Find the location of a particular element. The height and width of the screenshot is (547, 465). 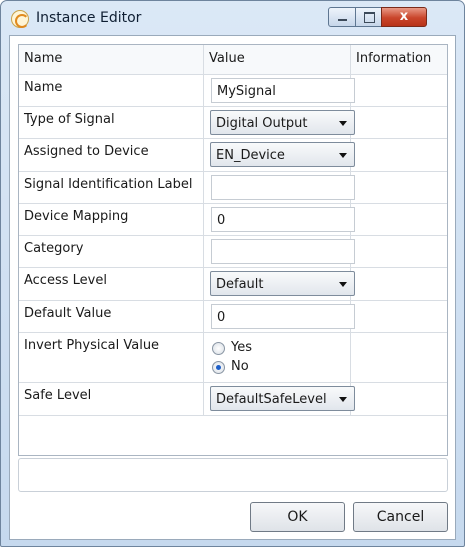

property-row-device-mapping: Device Mapping 0 is located at coordinates (233, 220).